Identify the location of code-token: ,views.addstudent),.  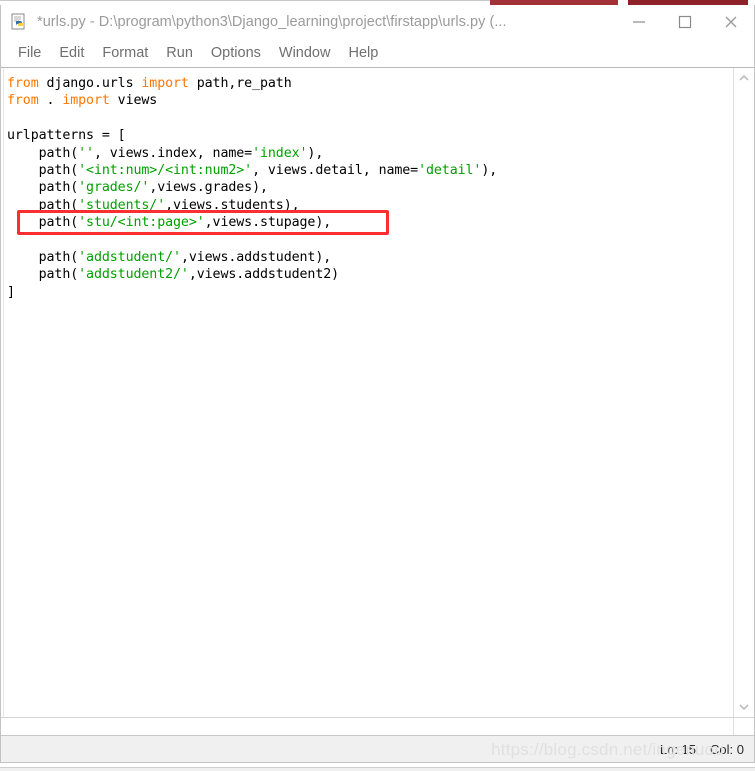
(256, 258).